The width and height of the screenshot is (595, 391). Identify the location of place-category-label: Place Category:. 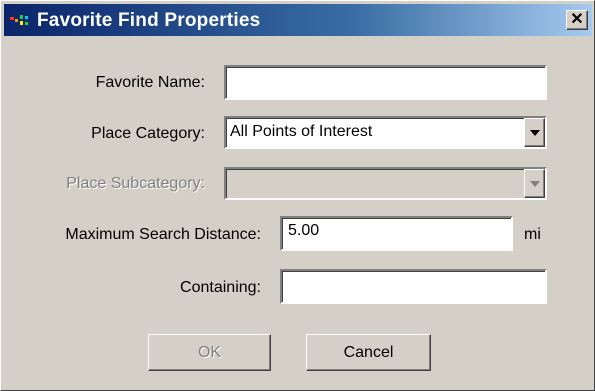
(148, 133).